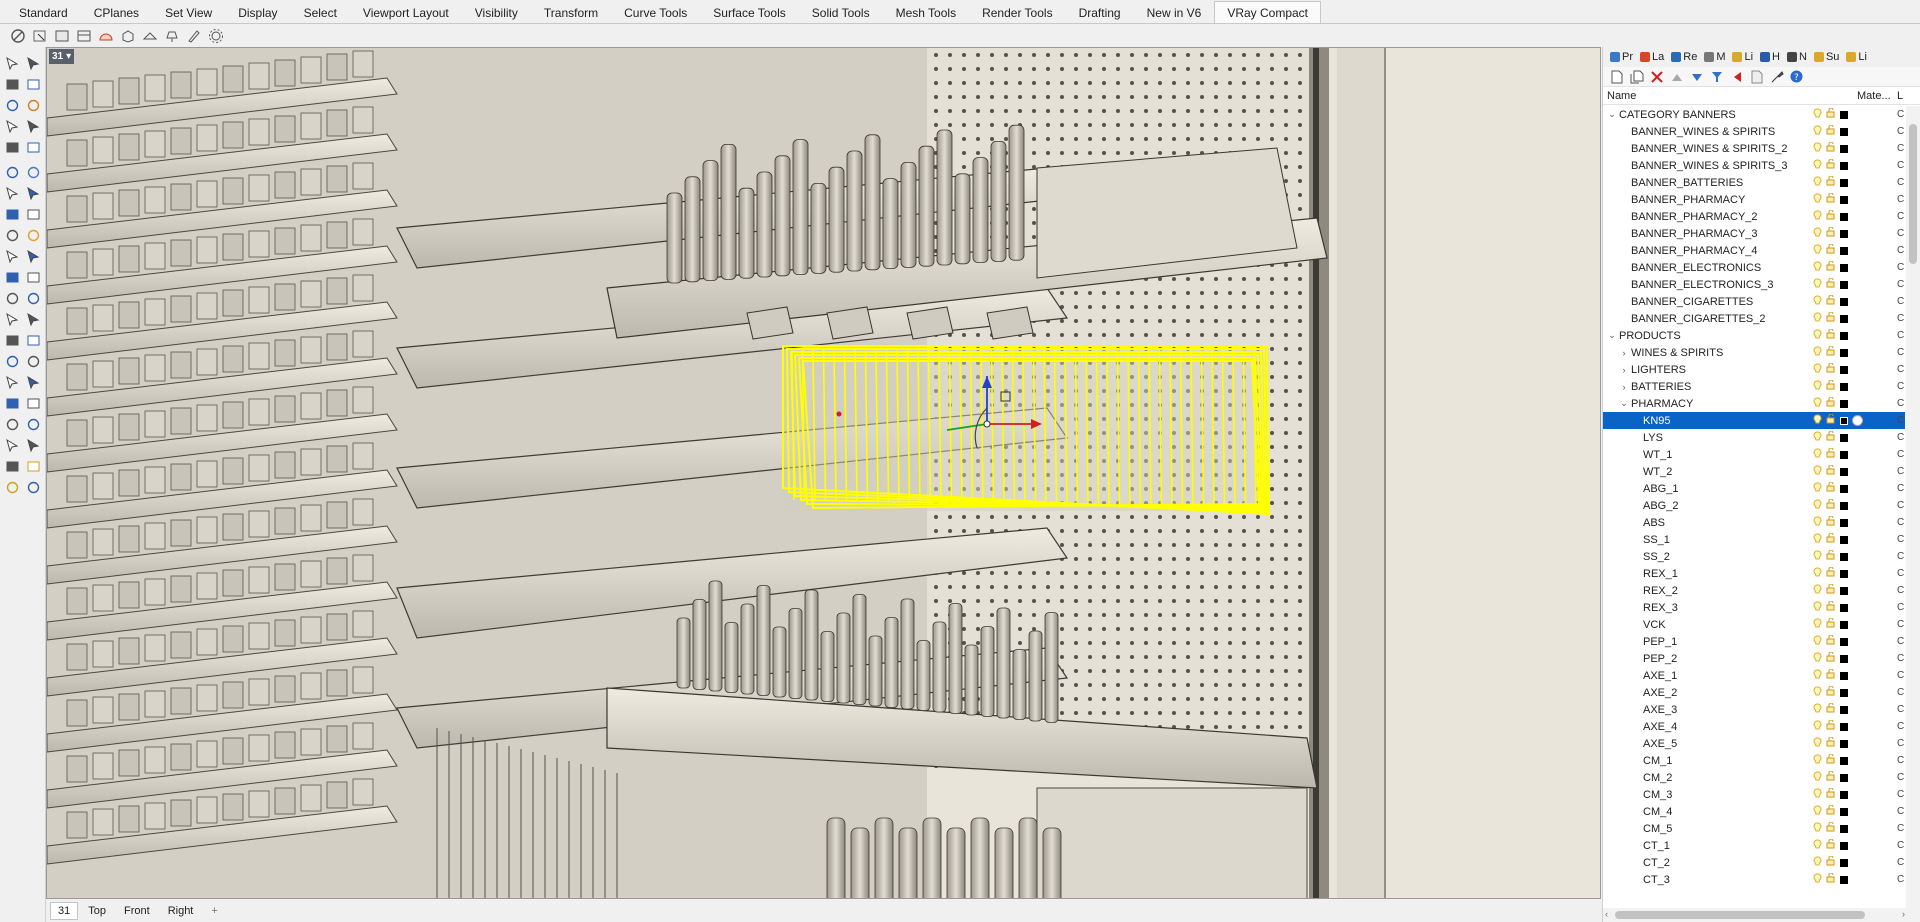 This screenshot has width=1920, height=922. Describe the element at coordinates (1754, 539) in the screenshot. I see `layer-row: SS_1 C` at that location.